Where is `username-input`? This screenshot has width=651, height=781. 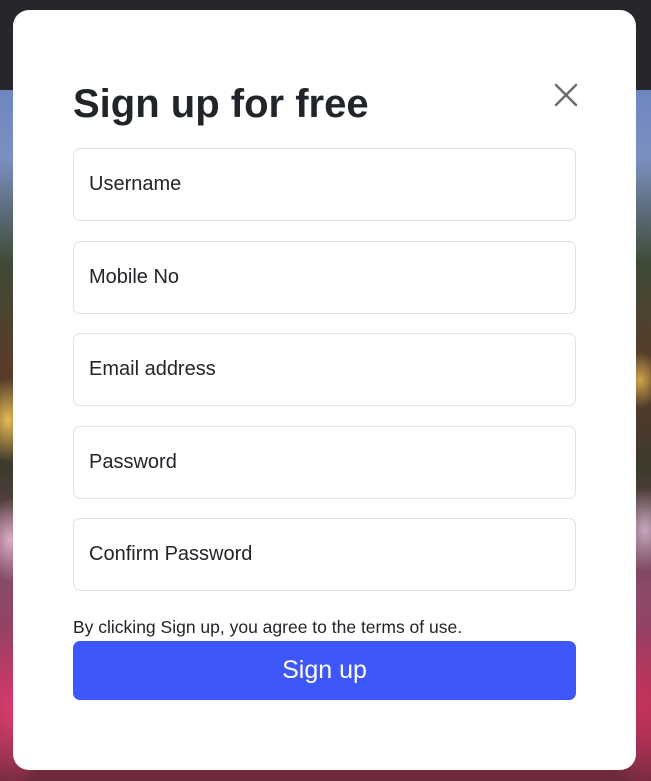
username-input is located at coordinates (324, 184).